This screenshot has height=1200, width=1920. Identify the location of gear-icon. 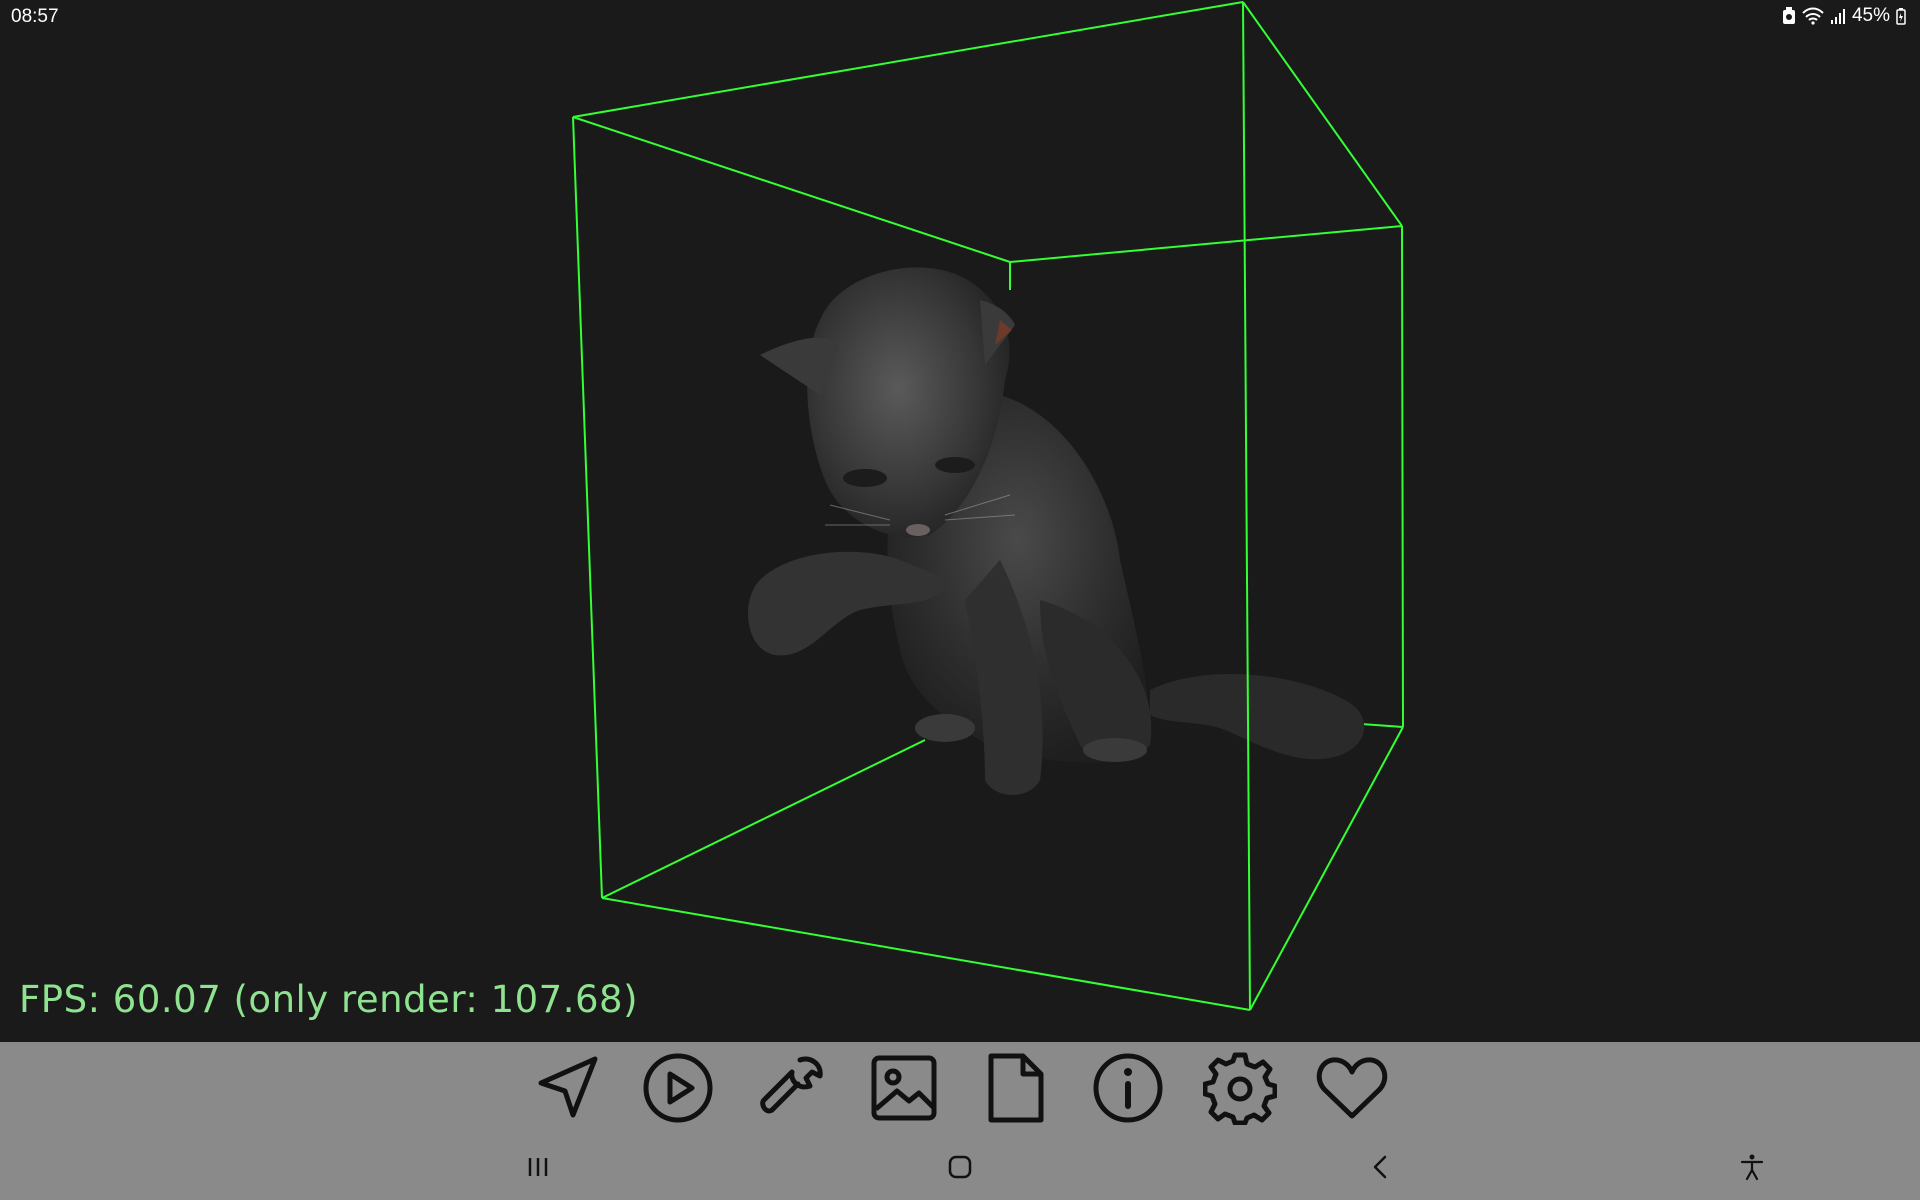
(1240, 1088).